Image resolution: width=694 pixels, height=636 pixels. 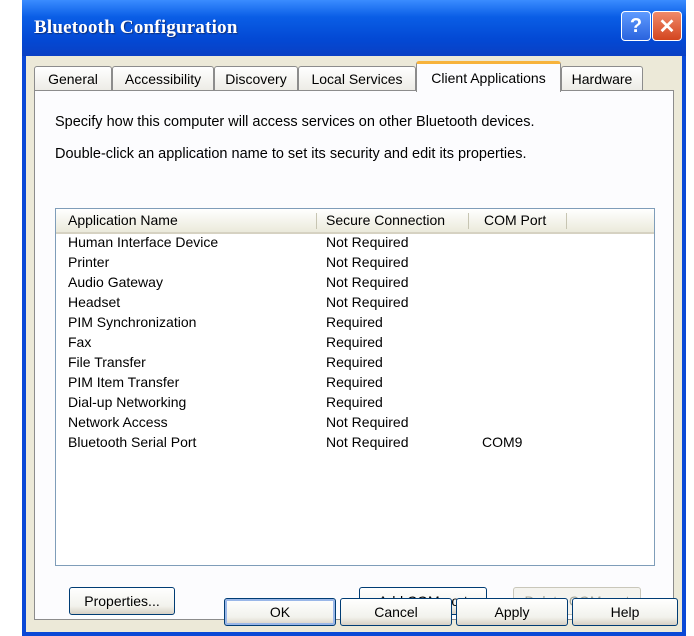 I want to click on list-item: PIM Synchronization Required, so click(x=355, y=323).